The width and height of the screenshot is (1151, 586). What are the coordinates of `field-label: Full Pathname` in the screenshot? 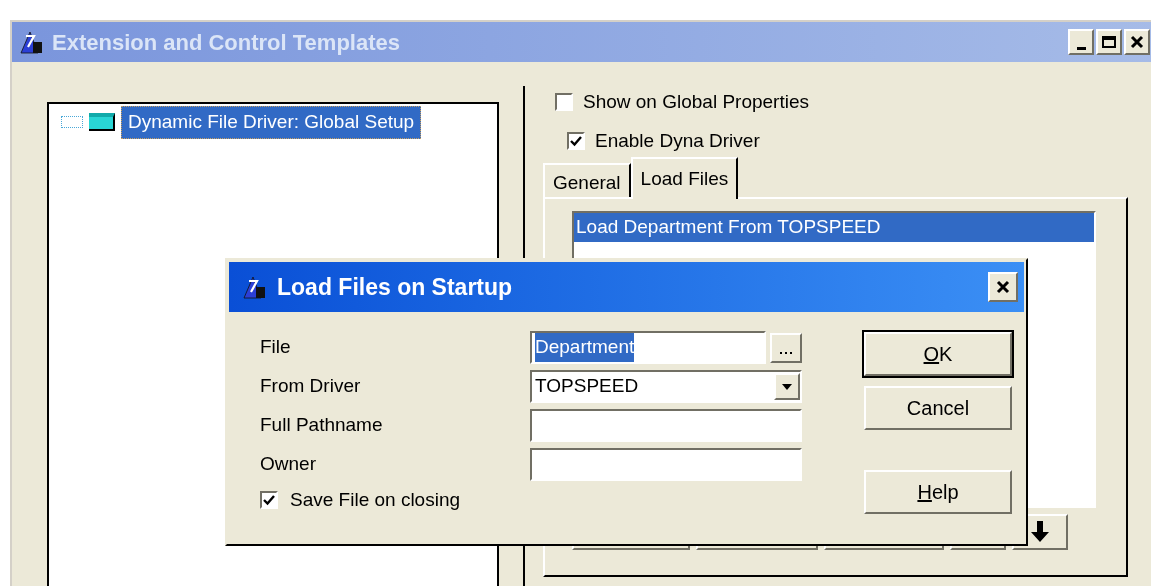 It's located at (322, 425).